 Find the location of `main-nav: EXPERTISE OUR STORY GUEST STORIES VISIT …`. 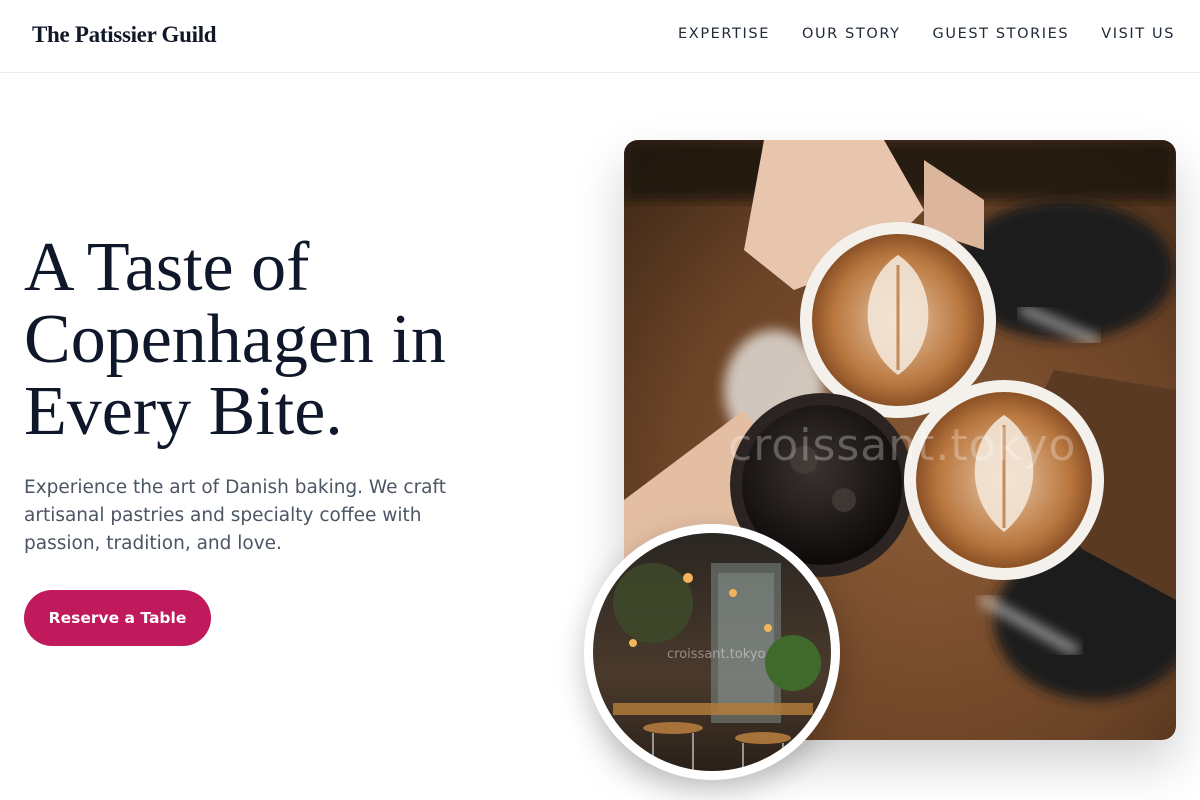

main-nav: EXPERTISE OUR STORY GUEST STORIES VISIT … is located at coordinates (926, 34).